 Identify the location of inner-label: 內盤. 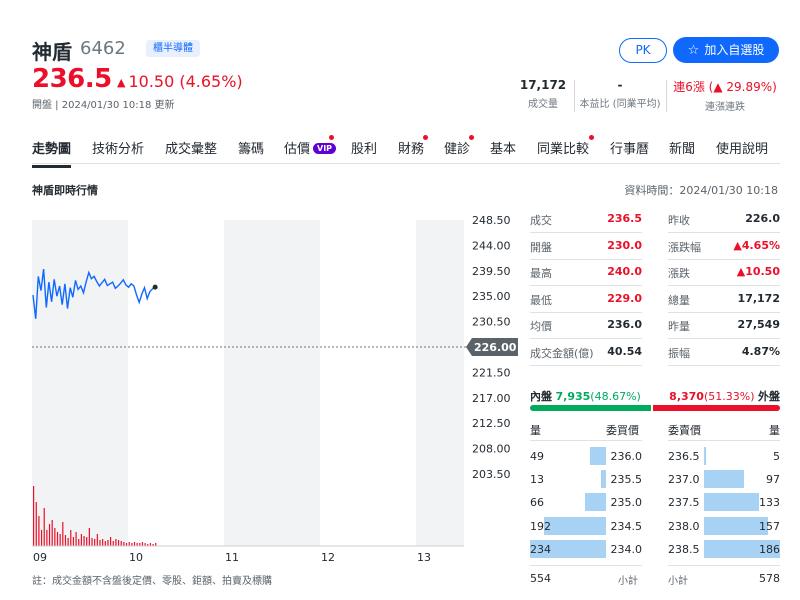
(541, 396).